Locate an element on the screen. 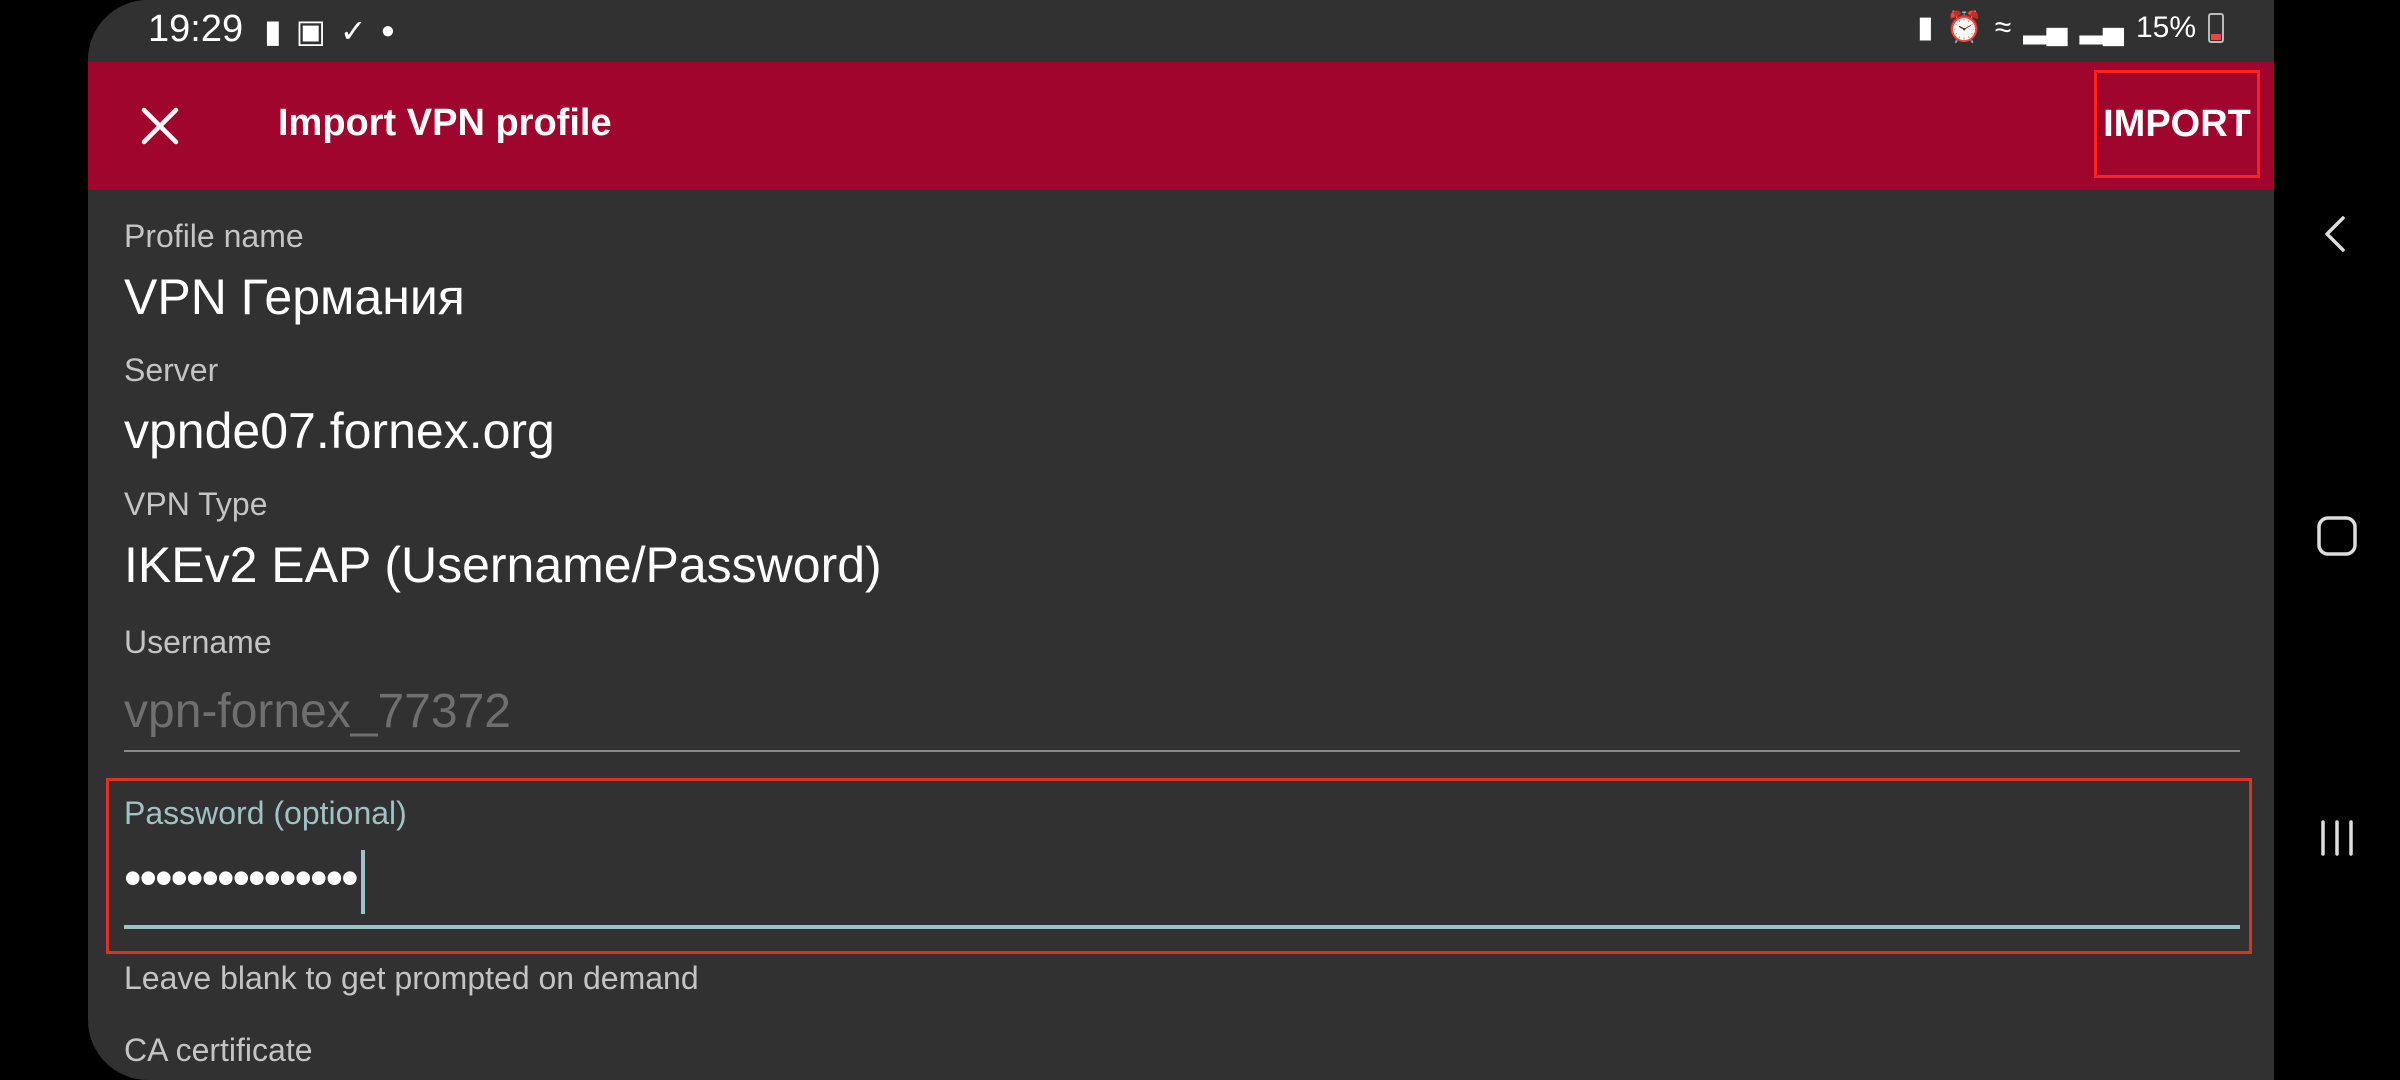 This screenshot has height=1080, width=2400. back-icon is located at coordinates (2335, 234).